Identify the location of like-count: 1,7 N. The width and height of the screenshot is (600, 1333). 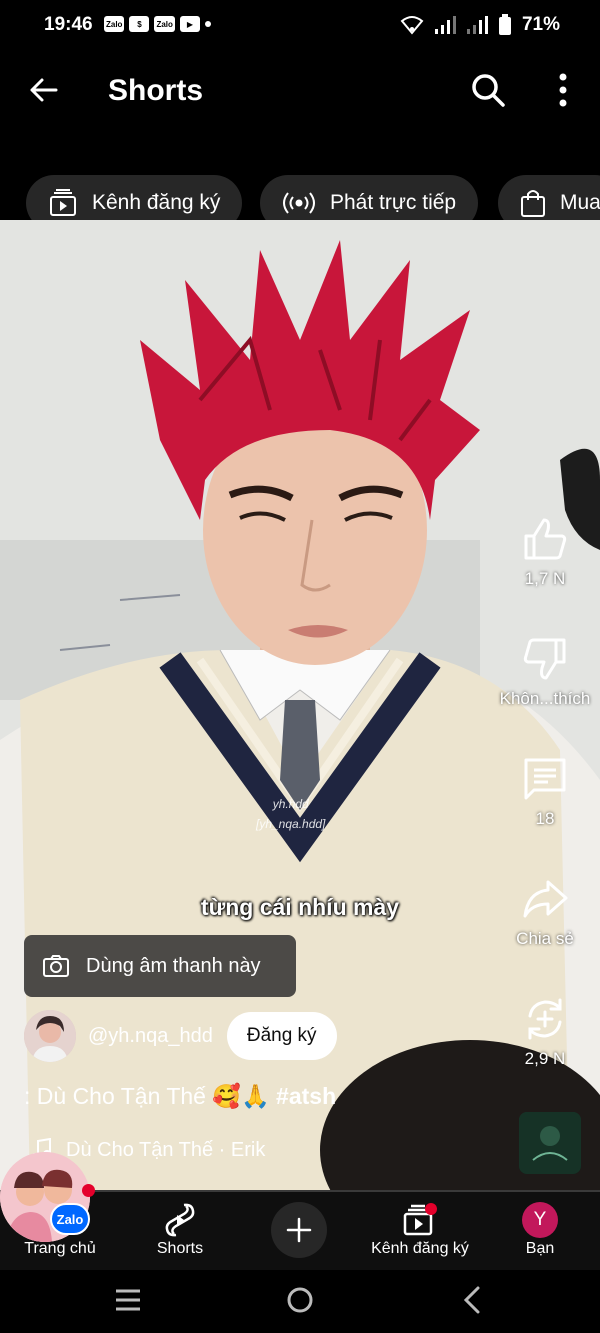
(545, 578).